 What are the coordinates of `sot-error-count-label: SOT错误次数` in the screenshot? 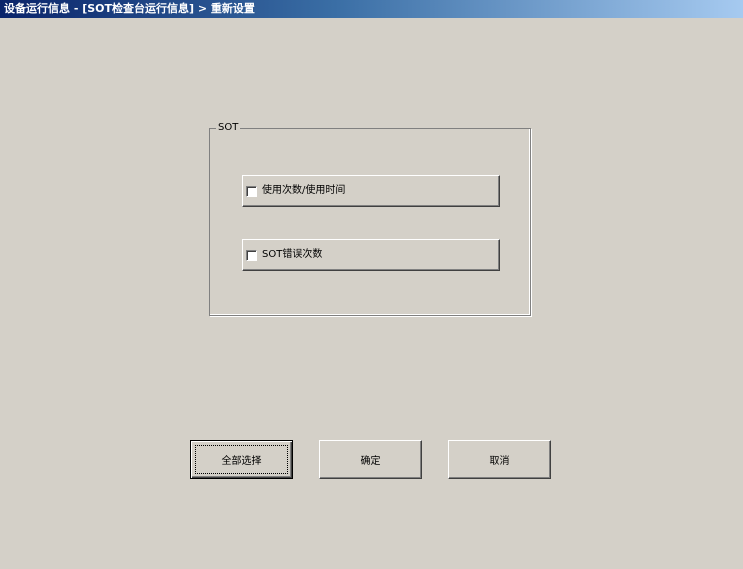 It's located at (292, 254).